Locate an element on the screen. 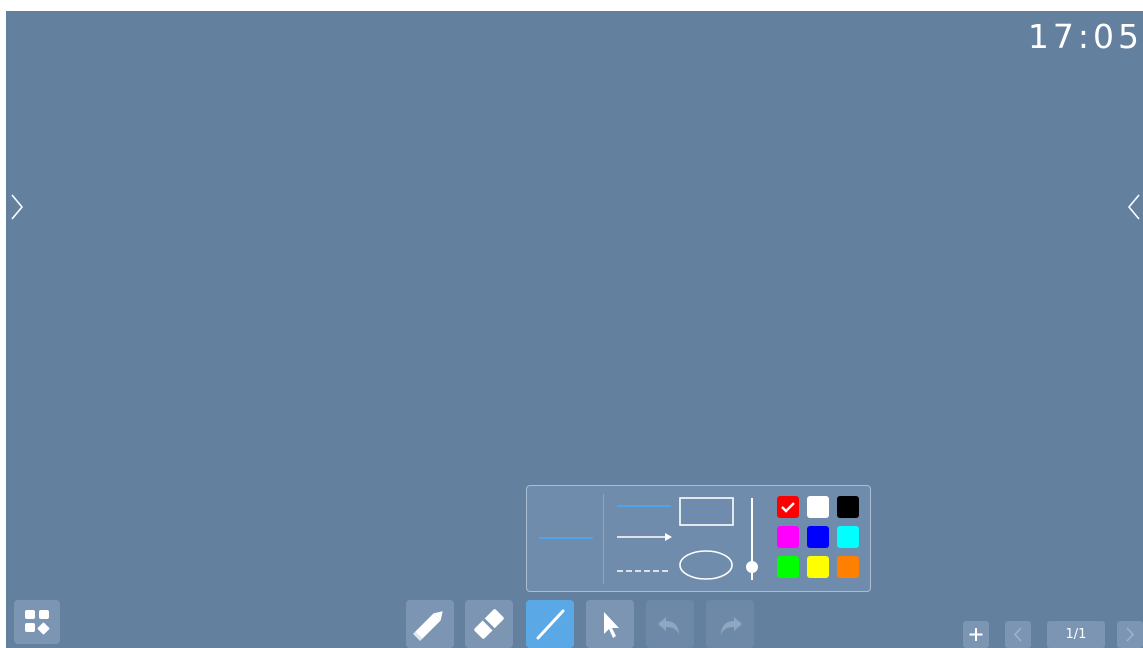 The height and width of the screenshot is (648, 1143). straight-line-icon is located at coordinates (644, 506).